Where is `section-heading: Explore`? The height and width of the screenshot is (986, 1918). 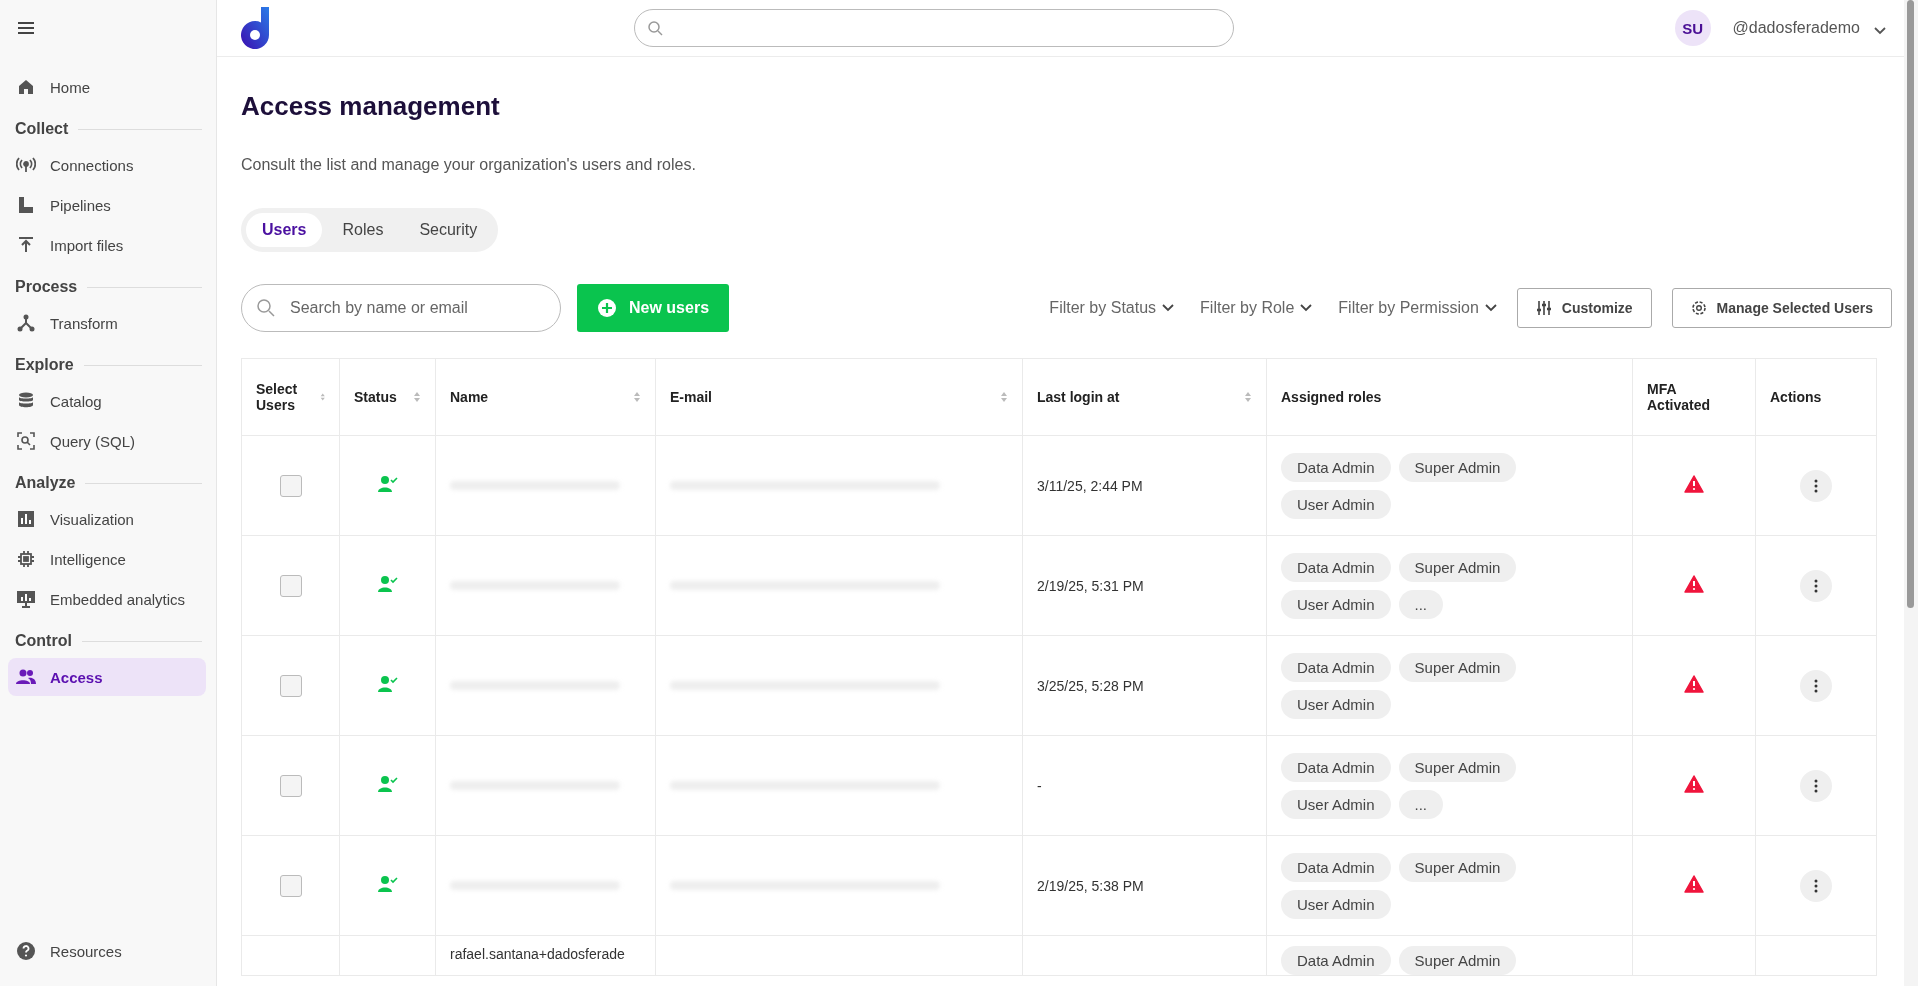
section-heading: Explore is located at coordinates (44, 365).